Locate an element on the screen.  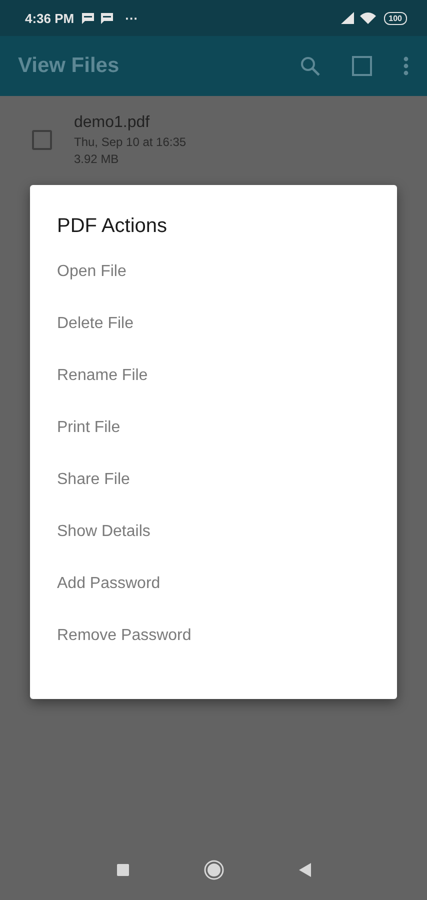
action-item: Show Details is located at coordinates (214, 542).